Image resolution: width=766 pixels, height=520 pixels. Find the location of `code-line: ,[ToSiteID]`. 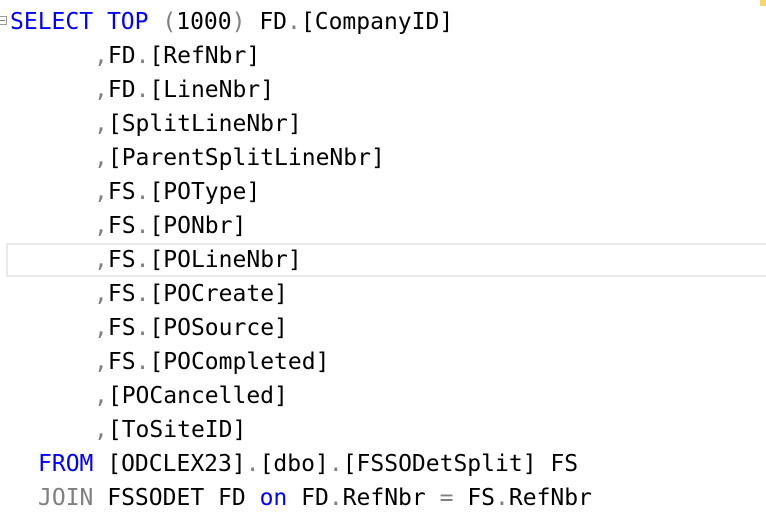

code-line: ,[ToSiteID] is located at coordinates (170, 430).